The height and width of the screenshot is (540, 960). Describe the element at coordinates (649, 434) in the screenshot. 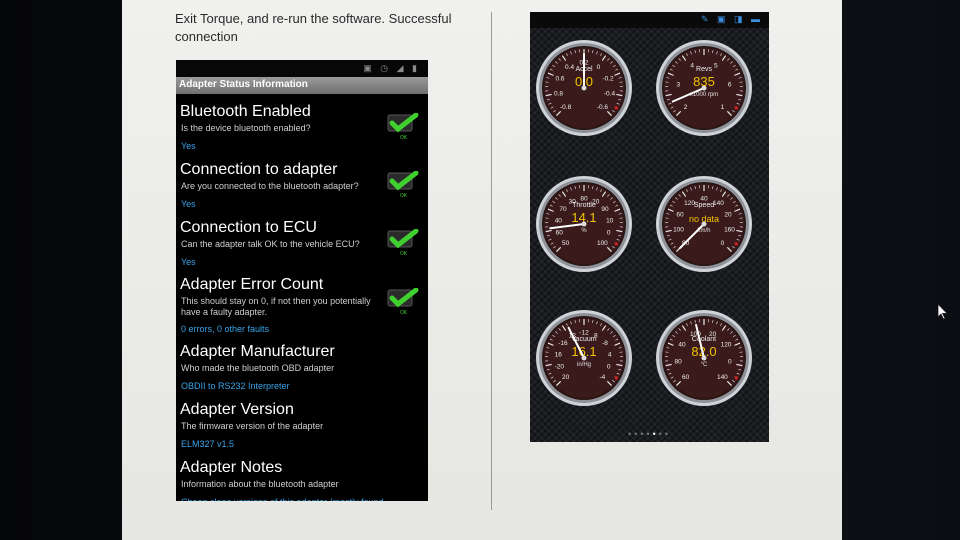

I see `page-indicator: •••••••` at that location.